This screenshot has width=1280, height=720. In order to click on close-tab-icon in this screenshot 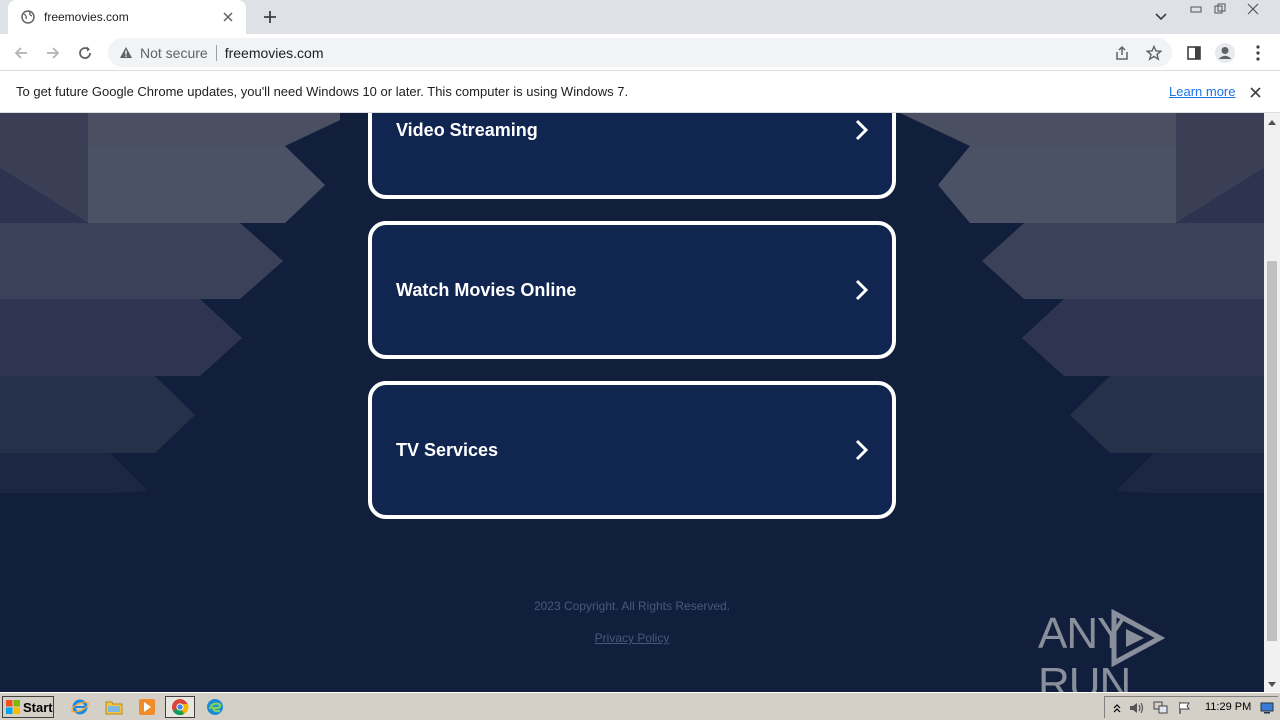, I will do `click(228, 17)`.